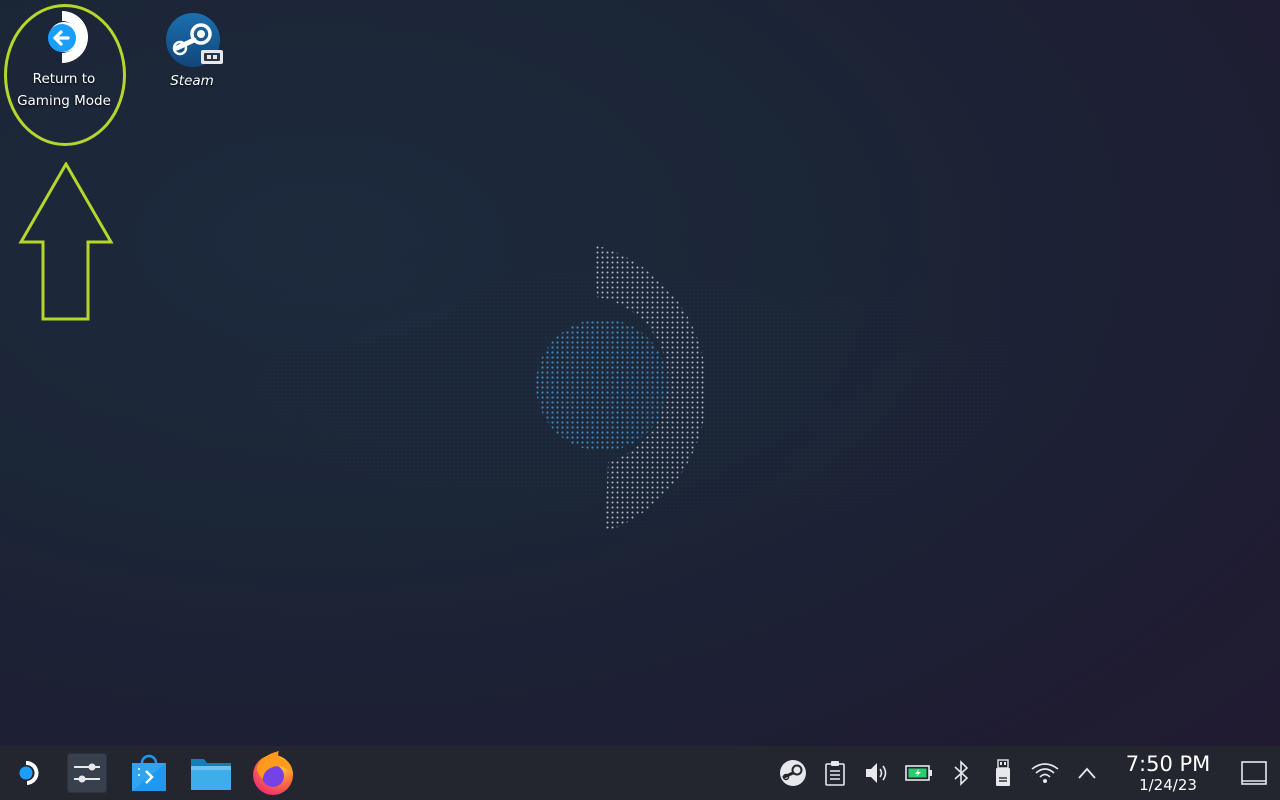  I want to click on network-button, so click(1045, 773).